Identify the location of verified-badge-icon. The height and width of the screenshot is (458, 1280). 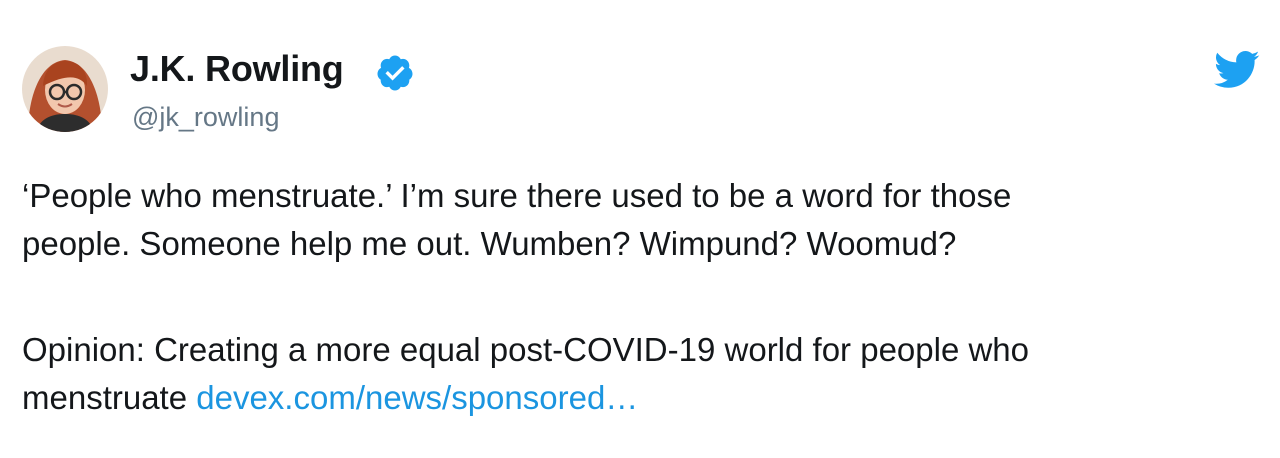
(395, 73).